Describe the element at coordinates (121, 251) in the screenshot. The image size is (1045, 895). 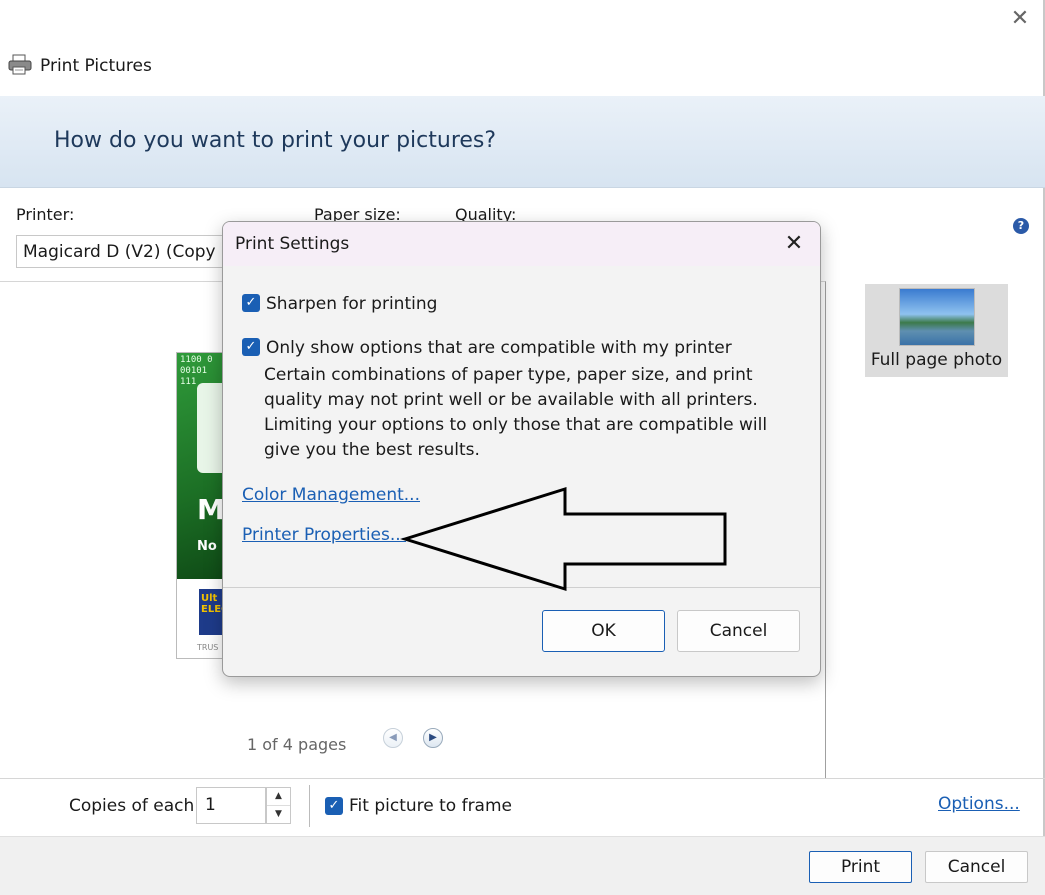
I see `printer-dropdown: Magicard D (V2) (Copy 1)` at that location.